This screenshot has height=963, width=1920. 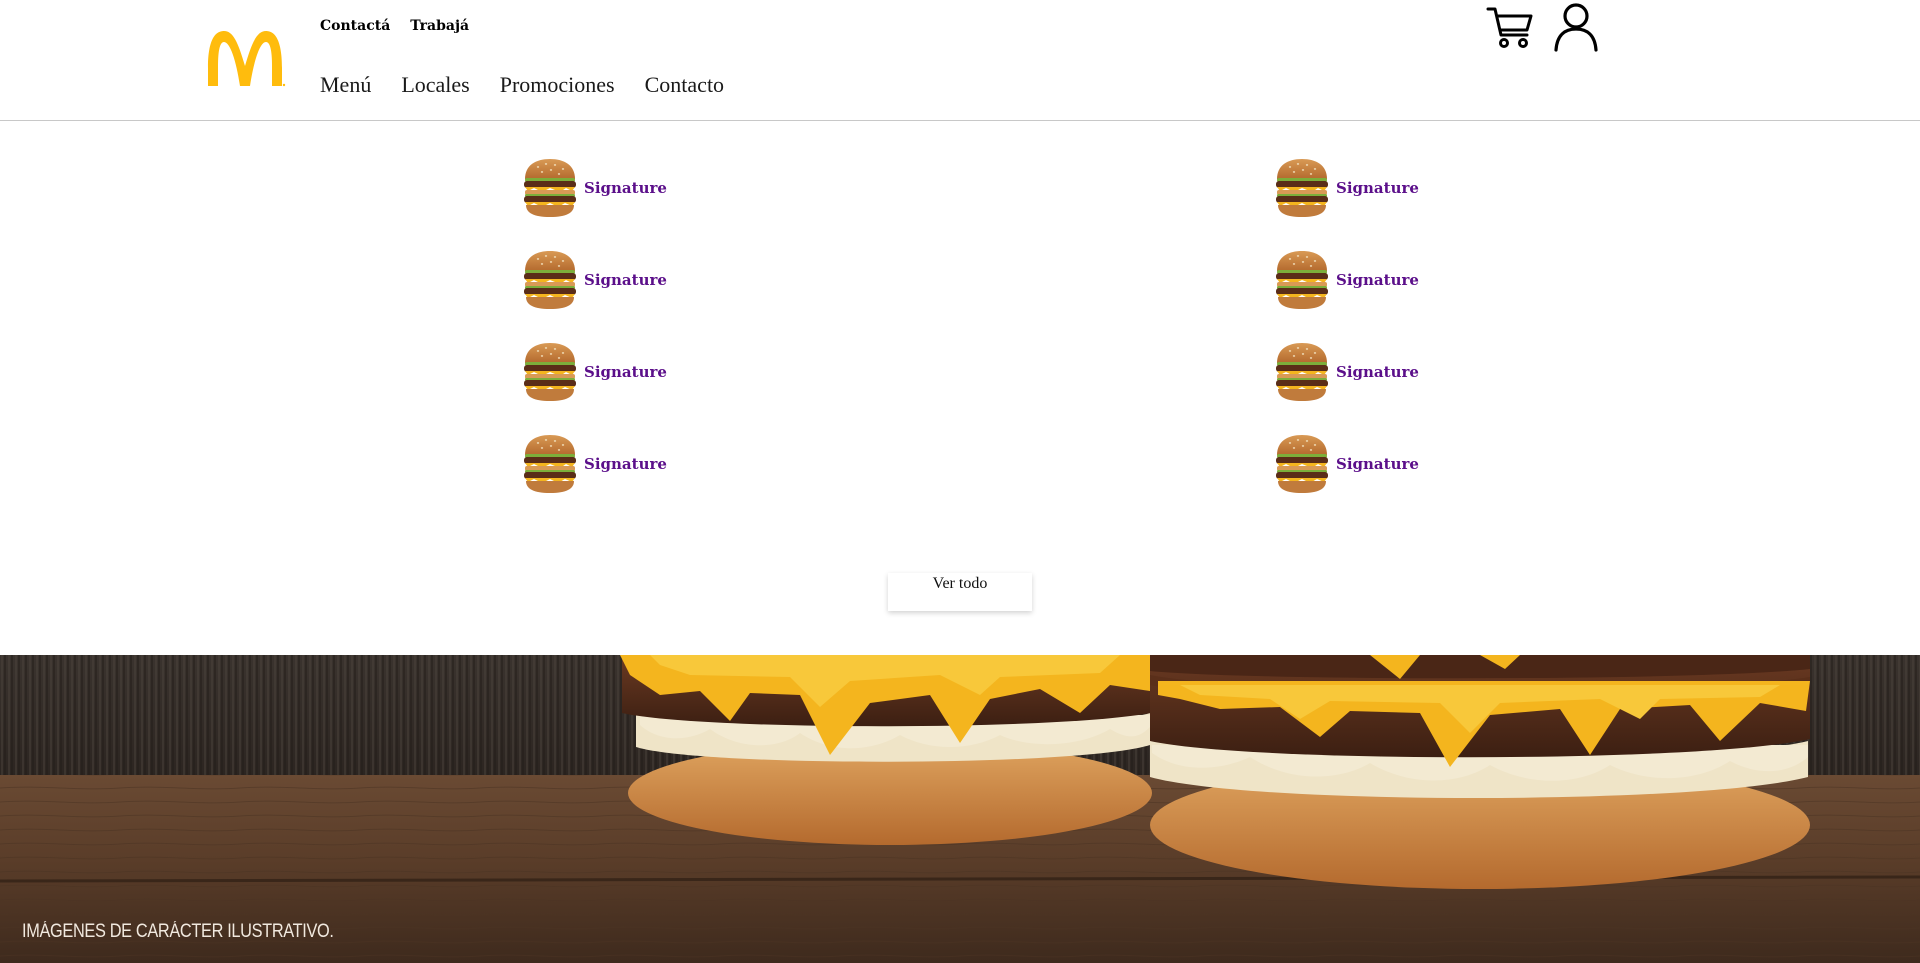 What do you see at coordinates (684, 85) in the screenshot?
I see `nav-item-contacto: Contacto` at bounding box center [684, 85].